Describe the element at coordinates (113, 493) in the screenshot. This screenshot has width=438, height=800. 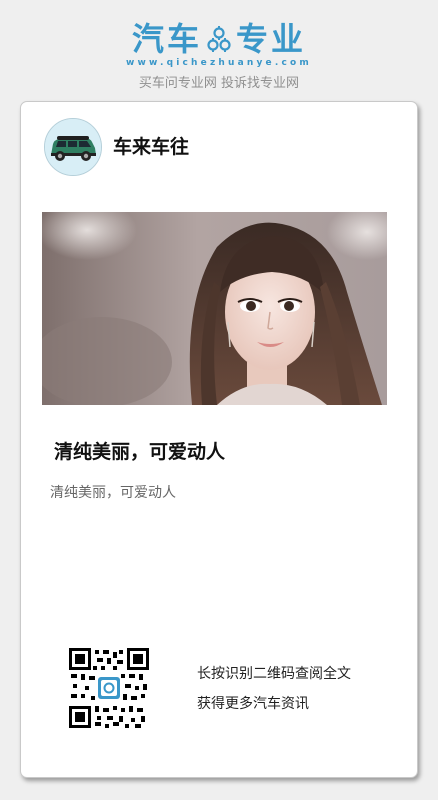
I see `article-summary: 清纯美丽，可爱动人` at that location.